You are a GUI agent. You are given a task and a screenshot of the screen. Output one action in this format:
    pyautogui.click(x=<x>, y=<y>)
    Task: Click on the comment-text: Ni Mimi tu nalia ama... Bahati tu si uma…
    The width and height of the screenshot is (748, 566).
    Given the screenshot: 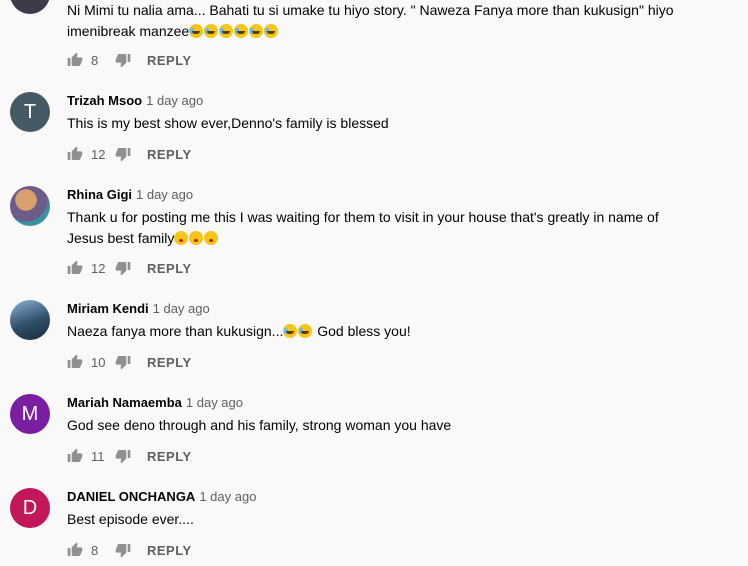 What is the action you would take?
    pyautogui.click(x=392, y=21)
    